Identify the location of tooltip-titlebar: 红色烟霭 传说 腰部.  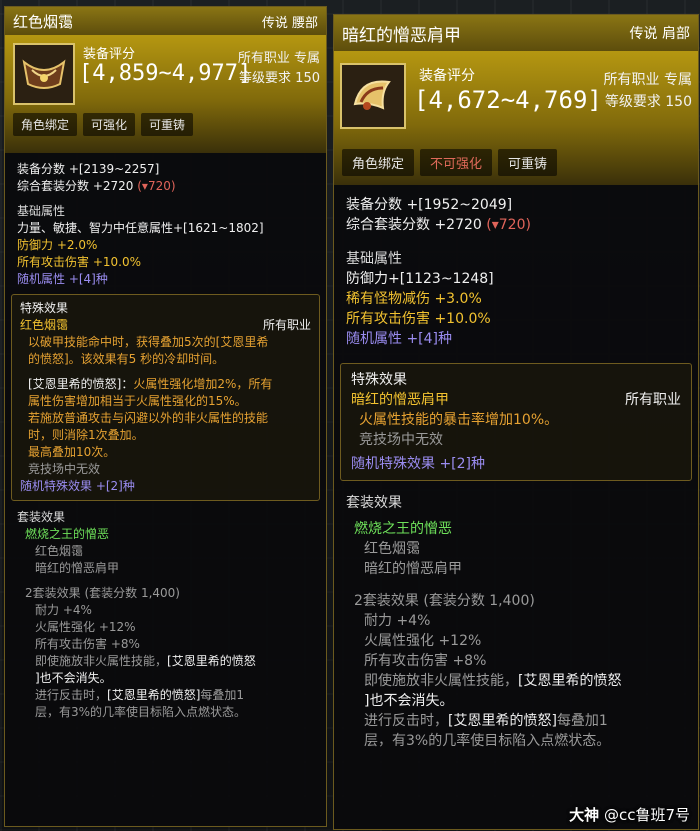
(165, 21).